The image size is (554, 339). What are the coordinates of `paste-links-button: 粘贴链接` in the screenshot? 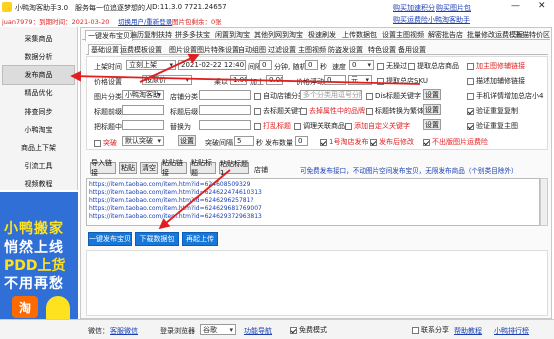 It's located at (174, 168).